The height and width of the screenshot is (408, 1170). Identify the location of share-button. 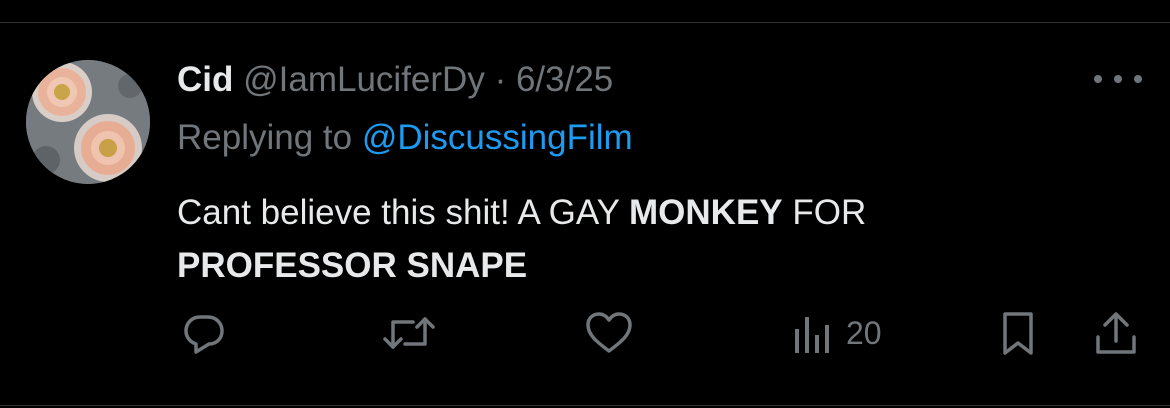
(1116, 333).